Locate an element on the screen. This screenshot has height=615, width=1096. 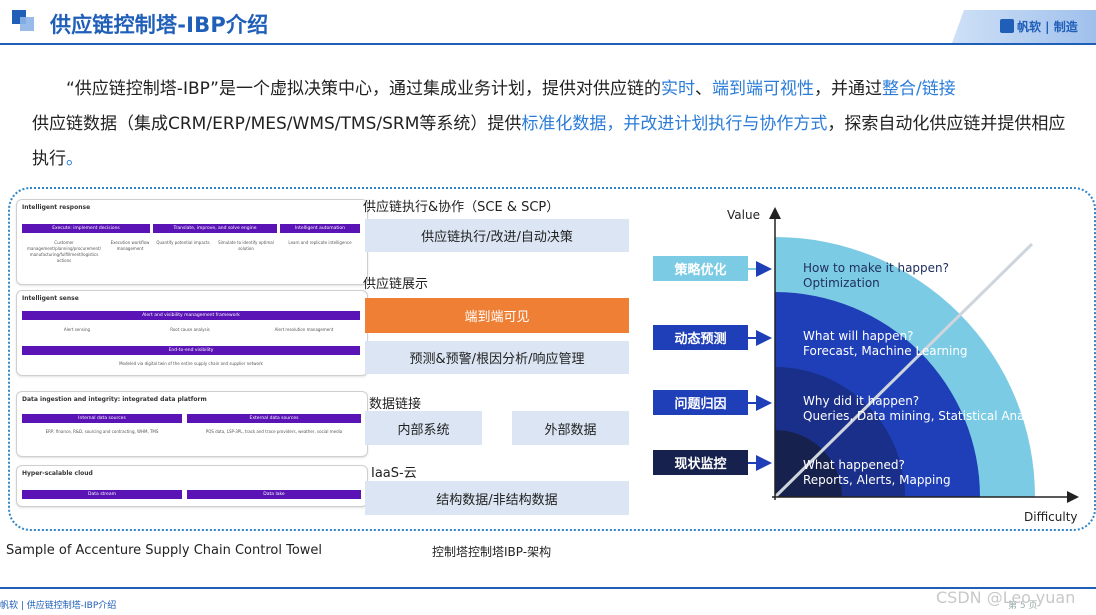
page-title: 供应链控制塔-IBP介绍 is located at coordinates (159, 25).